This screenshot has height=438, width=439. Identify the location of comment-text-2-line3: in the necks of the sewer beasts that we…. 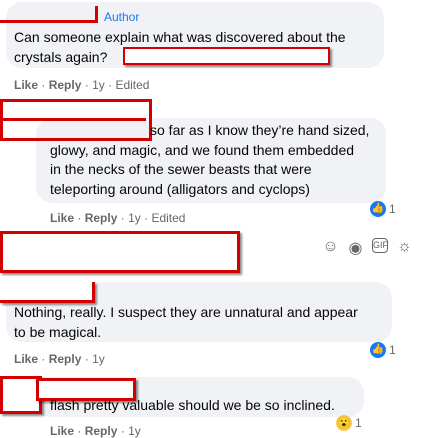
(181, 169).